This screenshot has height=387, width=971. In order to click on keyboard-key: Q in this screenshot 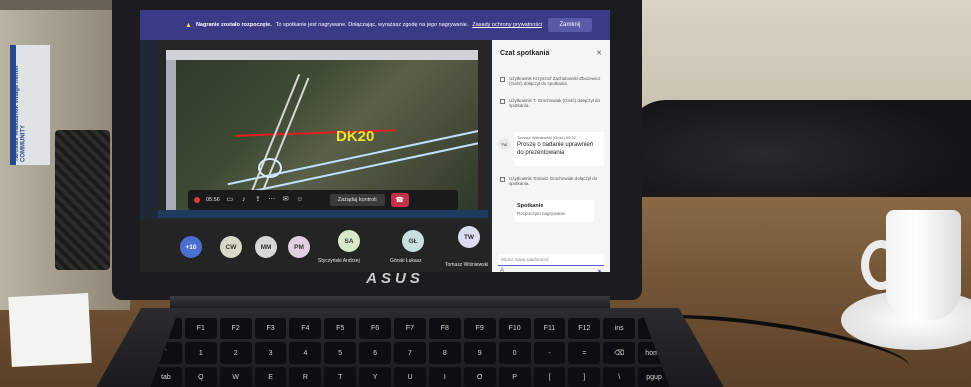, I will do `click(200, 377)`.